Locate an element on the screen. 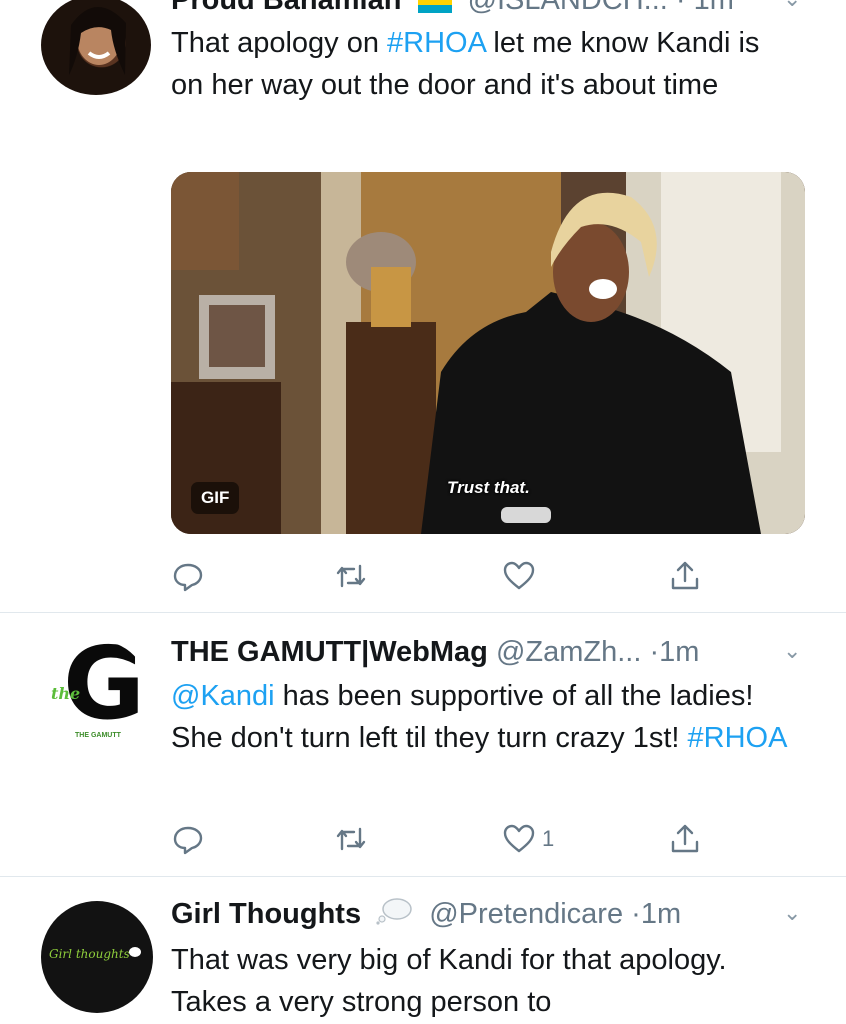  avatar-photo is located at coordinates (97, 41).